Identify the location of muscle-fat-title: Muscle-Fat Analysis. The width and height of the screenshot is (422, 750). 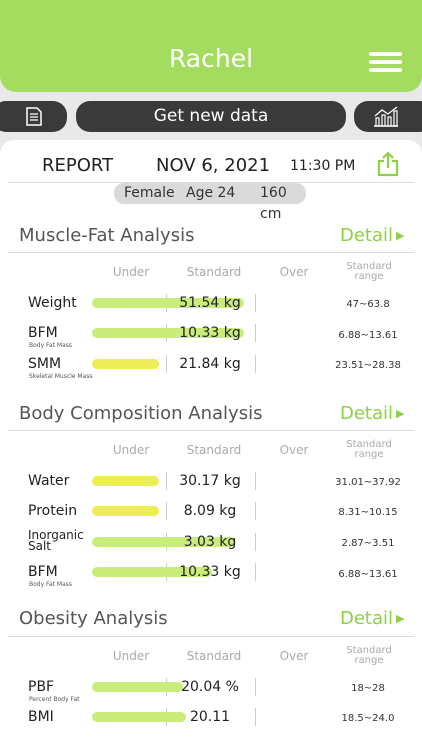
(107, 235).